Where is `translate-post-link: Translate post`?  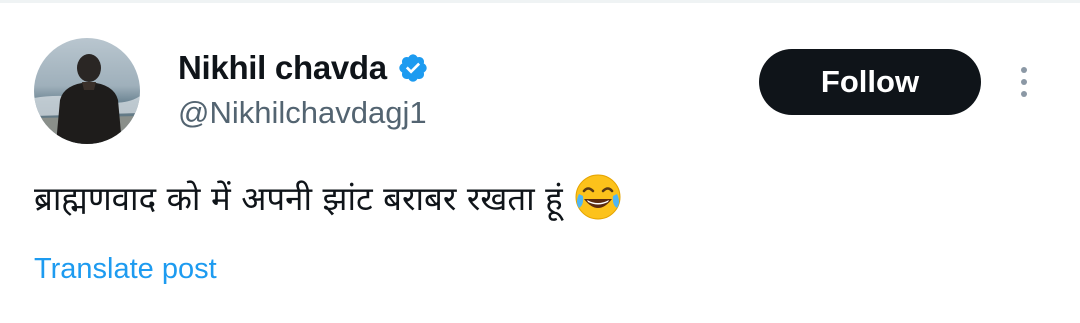 translate-post-link: Translate post is located at coordinates (125, 269).